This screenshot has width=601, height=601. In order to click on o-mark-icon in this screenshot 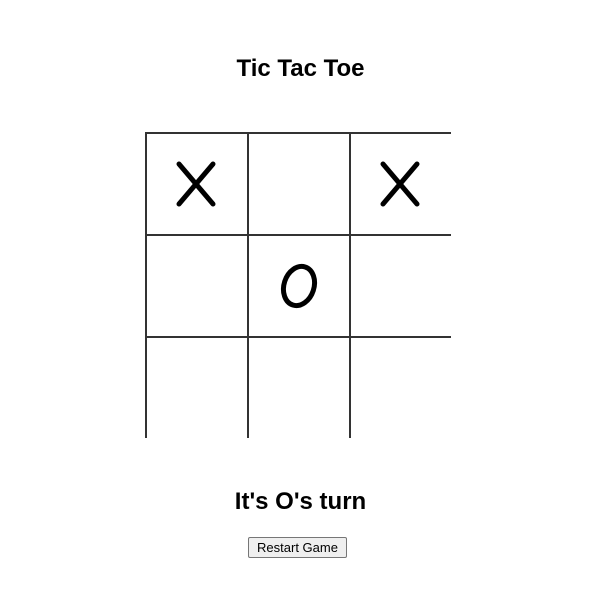, I will do `click(299, 286)`.